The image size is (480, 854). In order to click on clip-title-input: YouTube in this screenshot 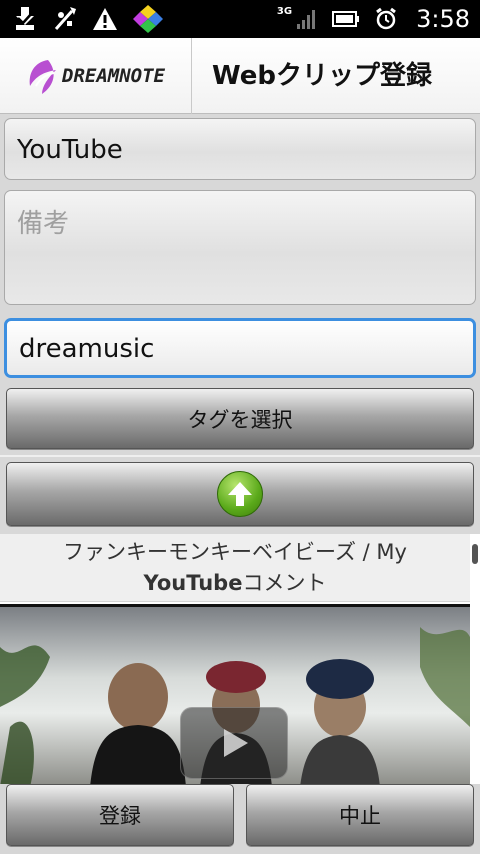, I will do `click(240, 149)`.